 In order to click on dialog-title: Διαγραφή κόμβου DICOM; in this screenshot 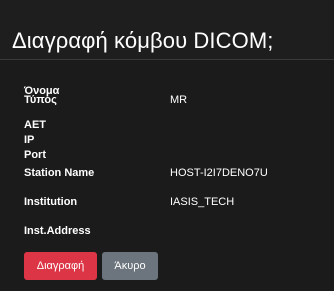, I will do `click(143, 40)`.